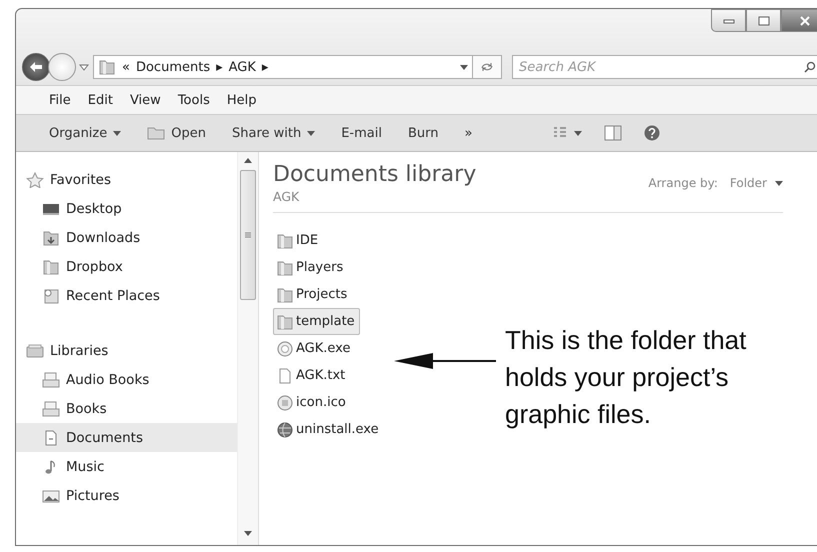  What do you see at coordinates (131, 208) in the screenshot?
I see `nav-item: Desktop` at bounding box center [131, 208].